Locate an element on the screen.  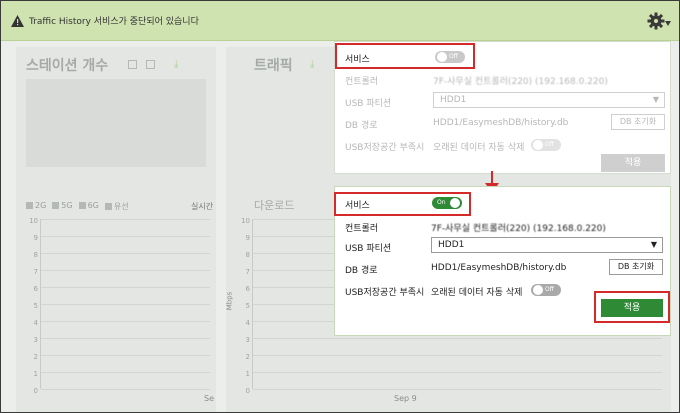
table-icon is located at coordinates (132, 64).